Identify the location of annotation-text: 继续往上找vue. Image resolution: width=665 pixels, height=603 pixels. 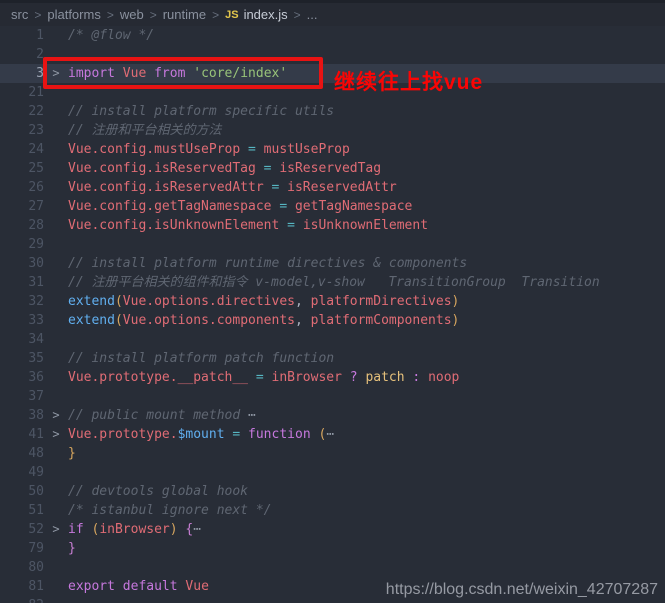
(409, 82).